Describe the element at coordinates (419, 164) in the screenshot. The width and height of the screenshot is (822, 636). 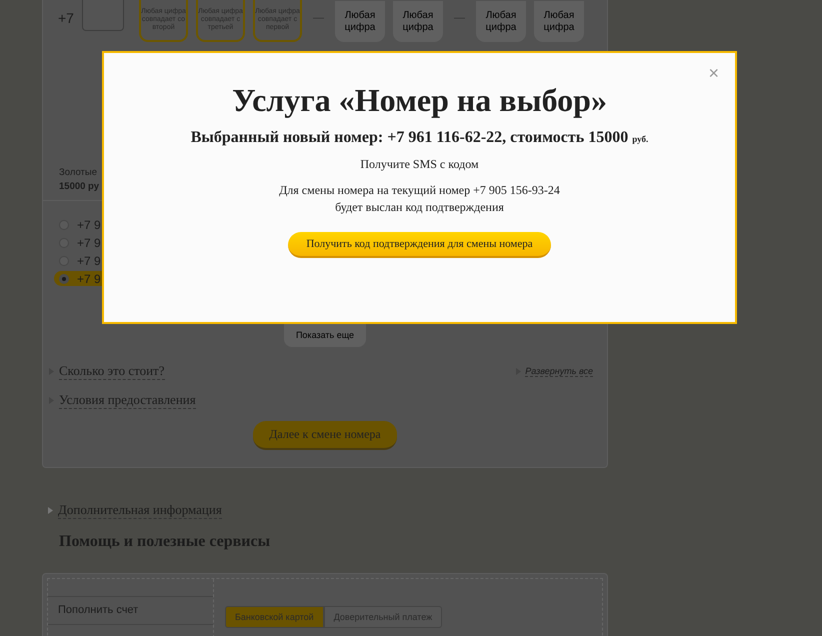
I see `sms-heading: Получите SMS с кодом` at that location.